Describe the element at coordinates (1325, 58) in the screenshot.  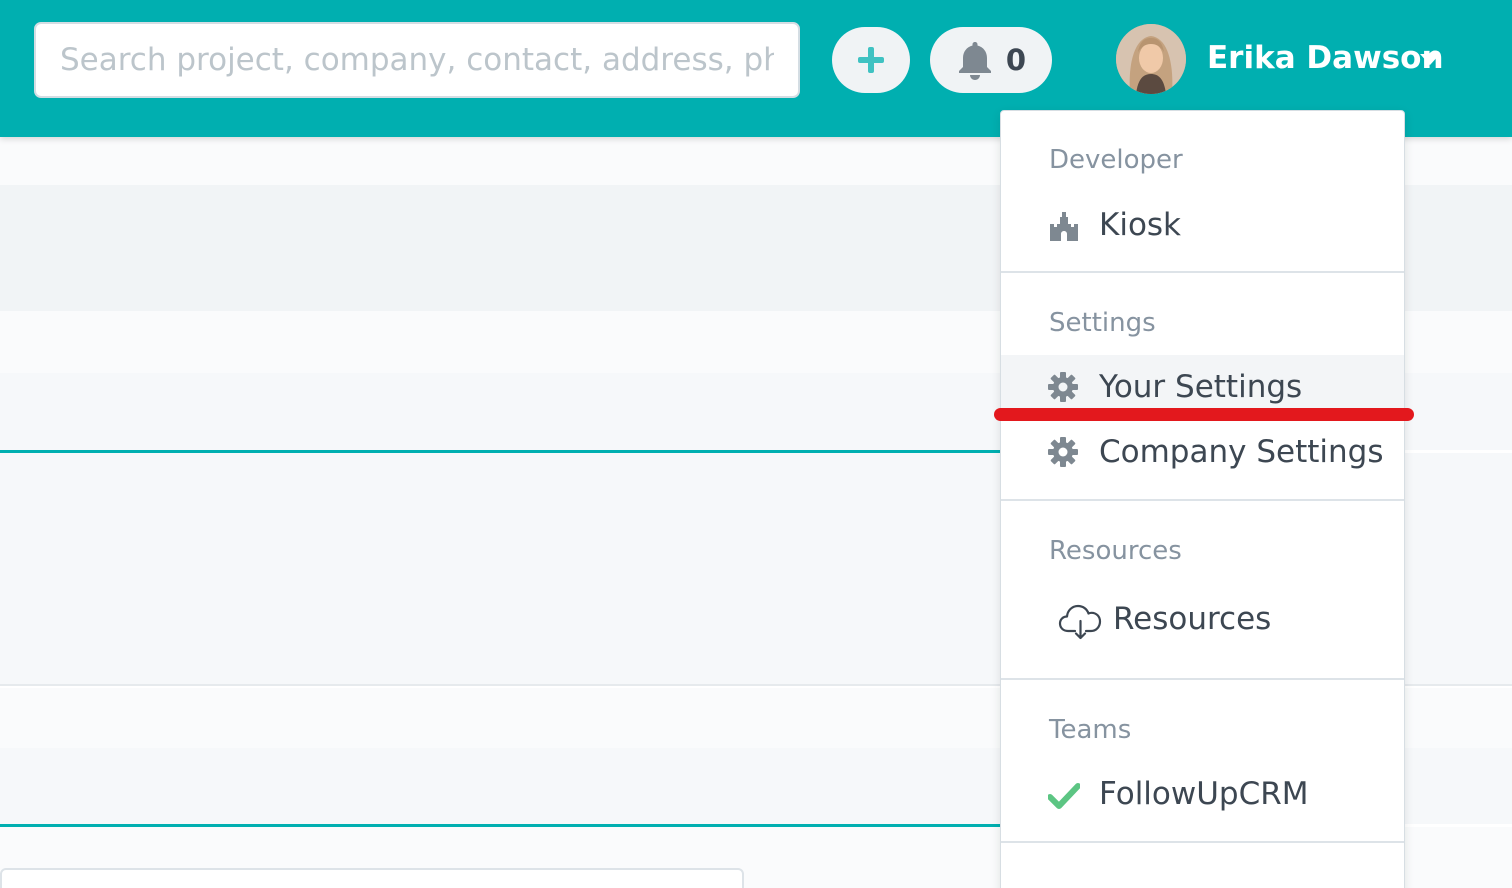
I see `user-name: Erika Dawson` at that location.